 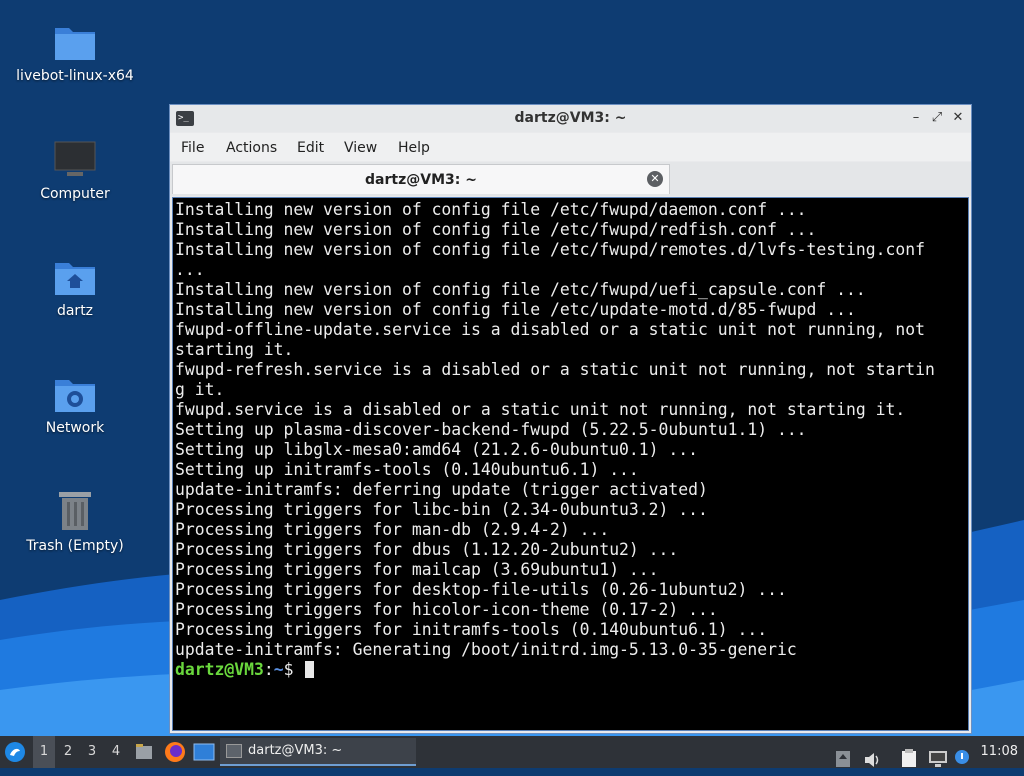 What do you see at coordinates (75, 396) in the screenshot?
I see `network-folder-icon` at bounding box center [75, 396].